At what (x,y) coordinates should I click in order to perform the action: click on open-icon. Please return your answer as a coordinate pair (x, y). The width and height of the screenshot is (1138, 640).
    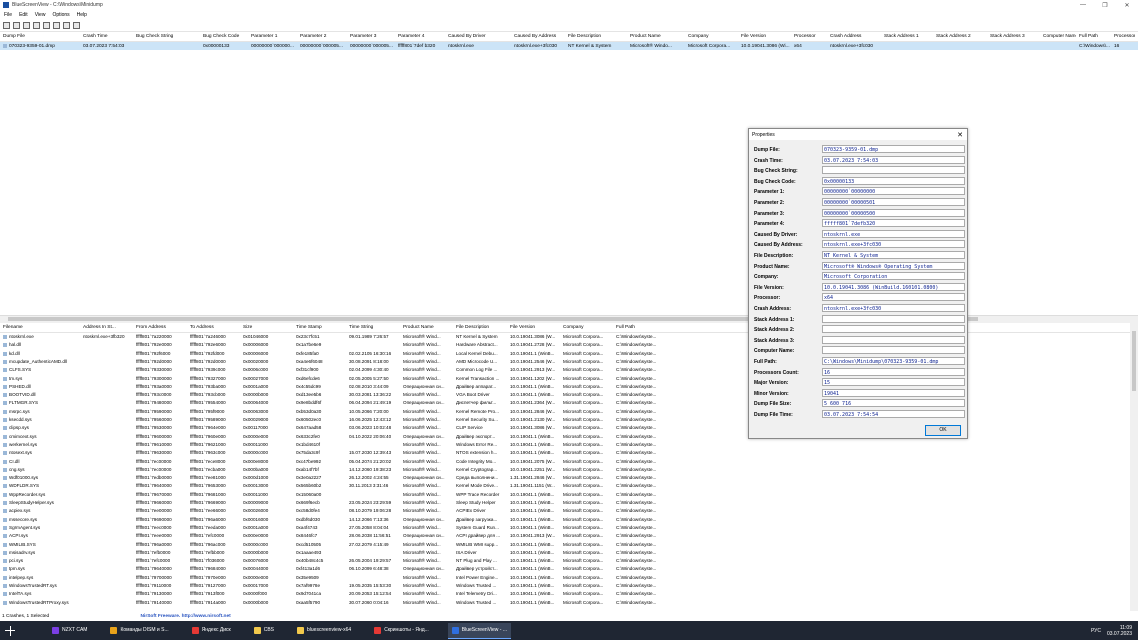
    Looking at the image, I should click on (6, 25).